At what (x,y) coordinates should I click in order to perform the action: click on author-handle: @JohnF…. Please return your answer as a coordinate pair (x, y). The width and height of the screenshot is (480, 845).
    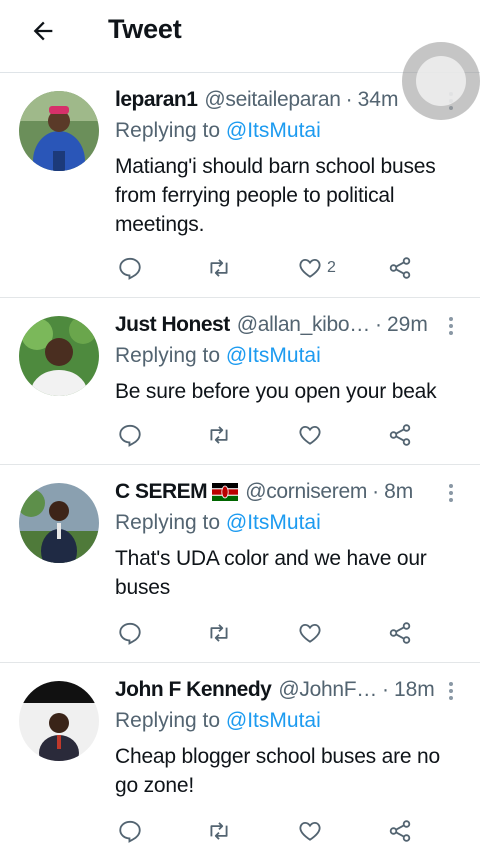
    Looking at the image, I should click on (327, 690).